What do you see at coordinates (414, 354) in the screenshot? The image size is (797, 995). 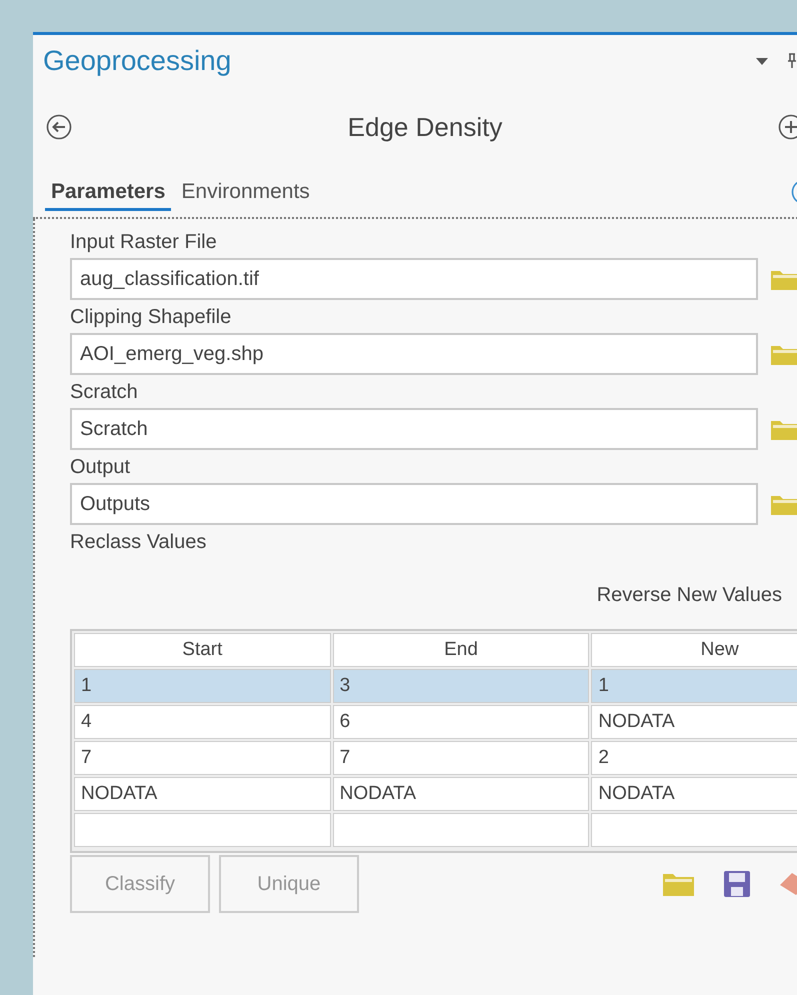 I see `input-field: AOI_emerg_veg.shp` at bounding box center [414, 354].